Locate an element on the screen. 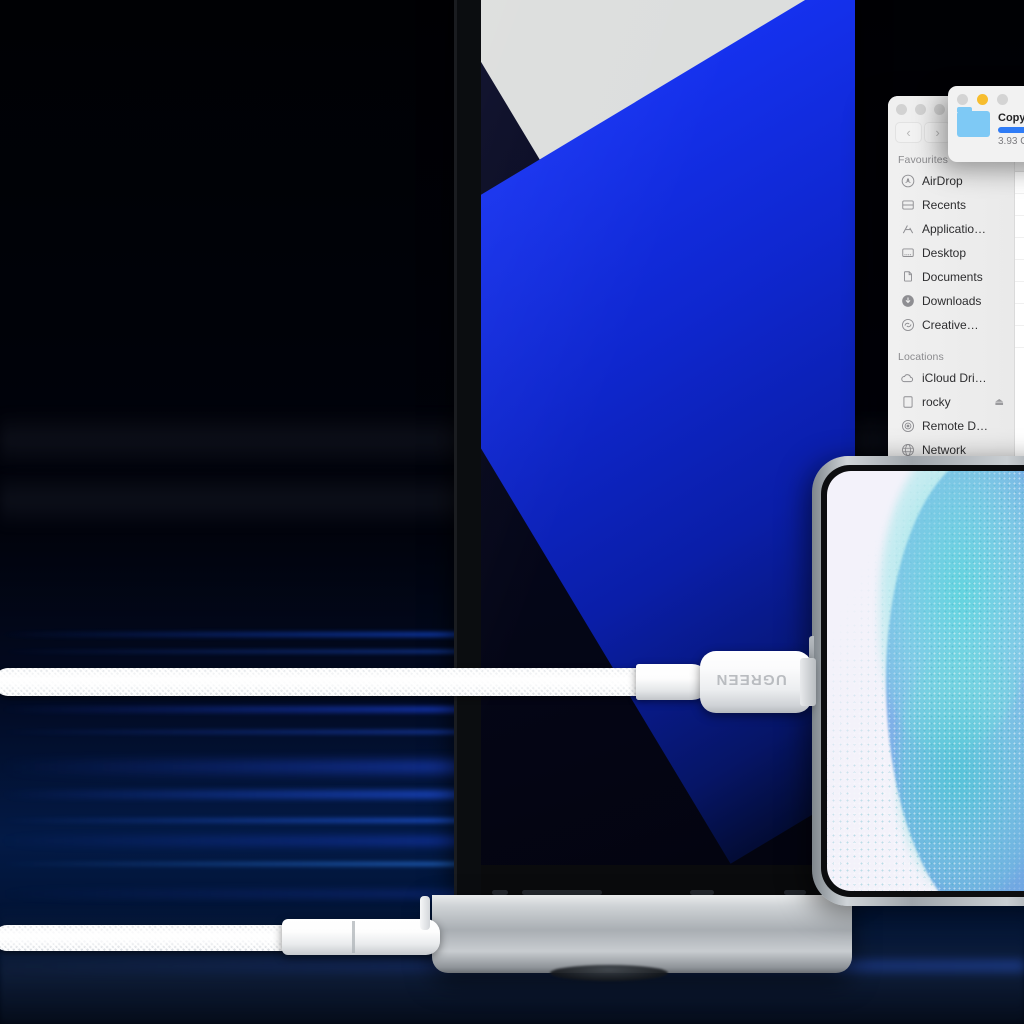 This screenshot has width=1024, height=1024. sidebar-item-label: Downloads is located at coordinates (952, 301).